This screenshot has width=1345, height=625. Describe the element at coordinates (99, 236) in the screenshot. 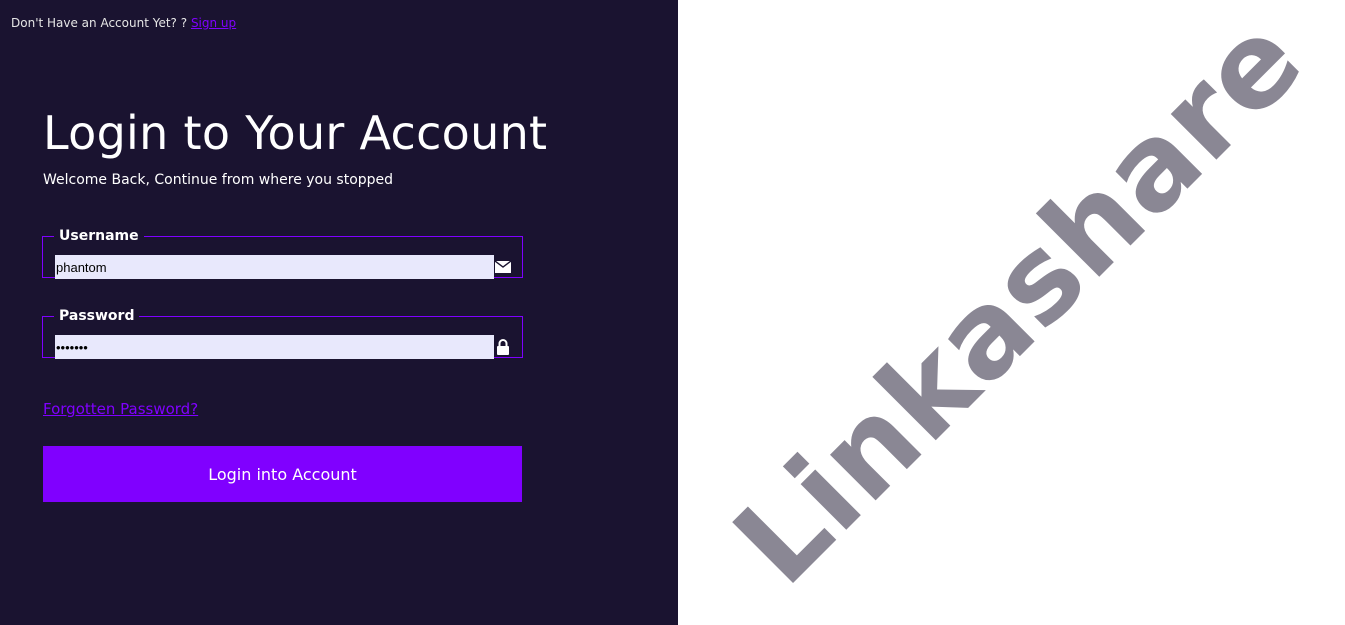

I see `username-label: Username` at that location.